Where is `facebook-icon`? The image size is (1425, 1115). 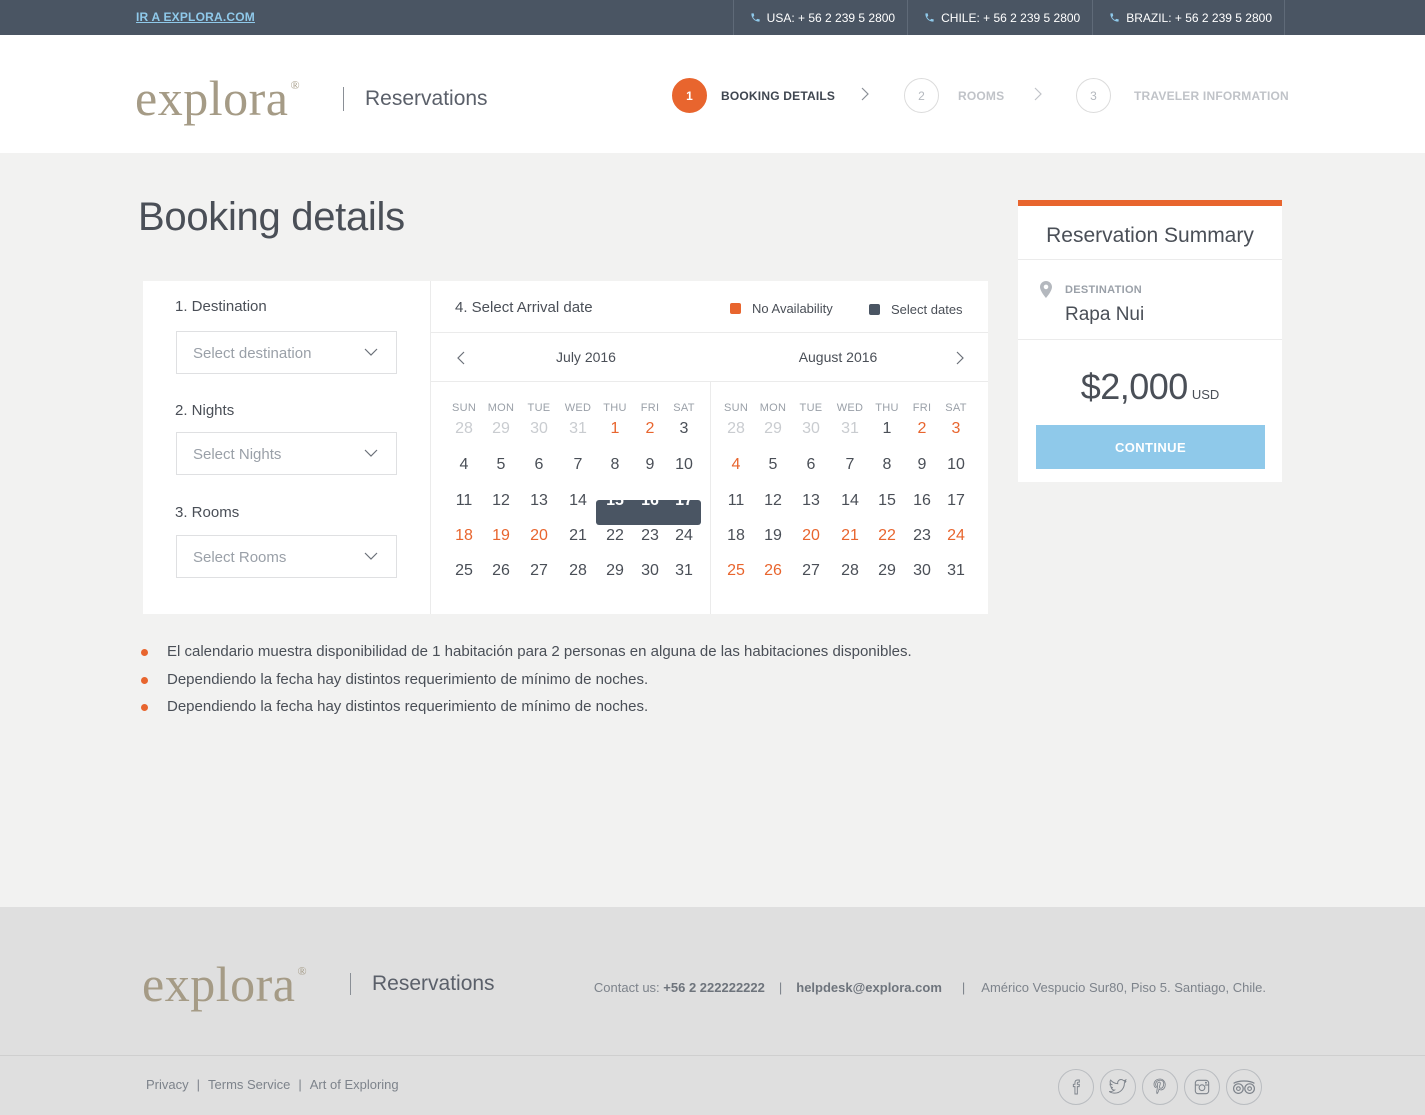
facebook-icon is located at coordinates (1076, 1087).